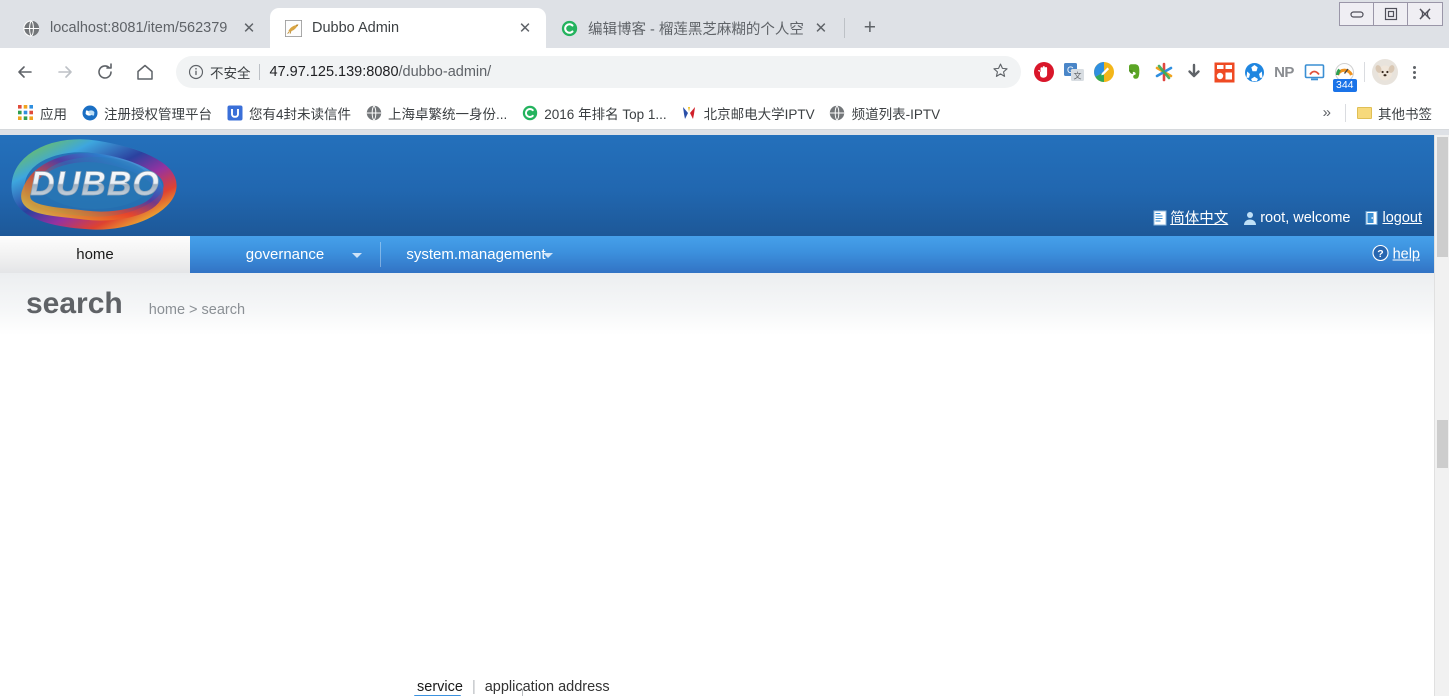 The height and width of the screenshot is (696, 1449). Describe the element at coordinates (1327, 112) in the screenshot. I see `bookmarks-overflow-button: »` at that location.